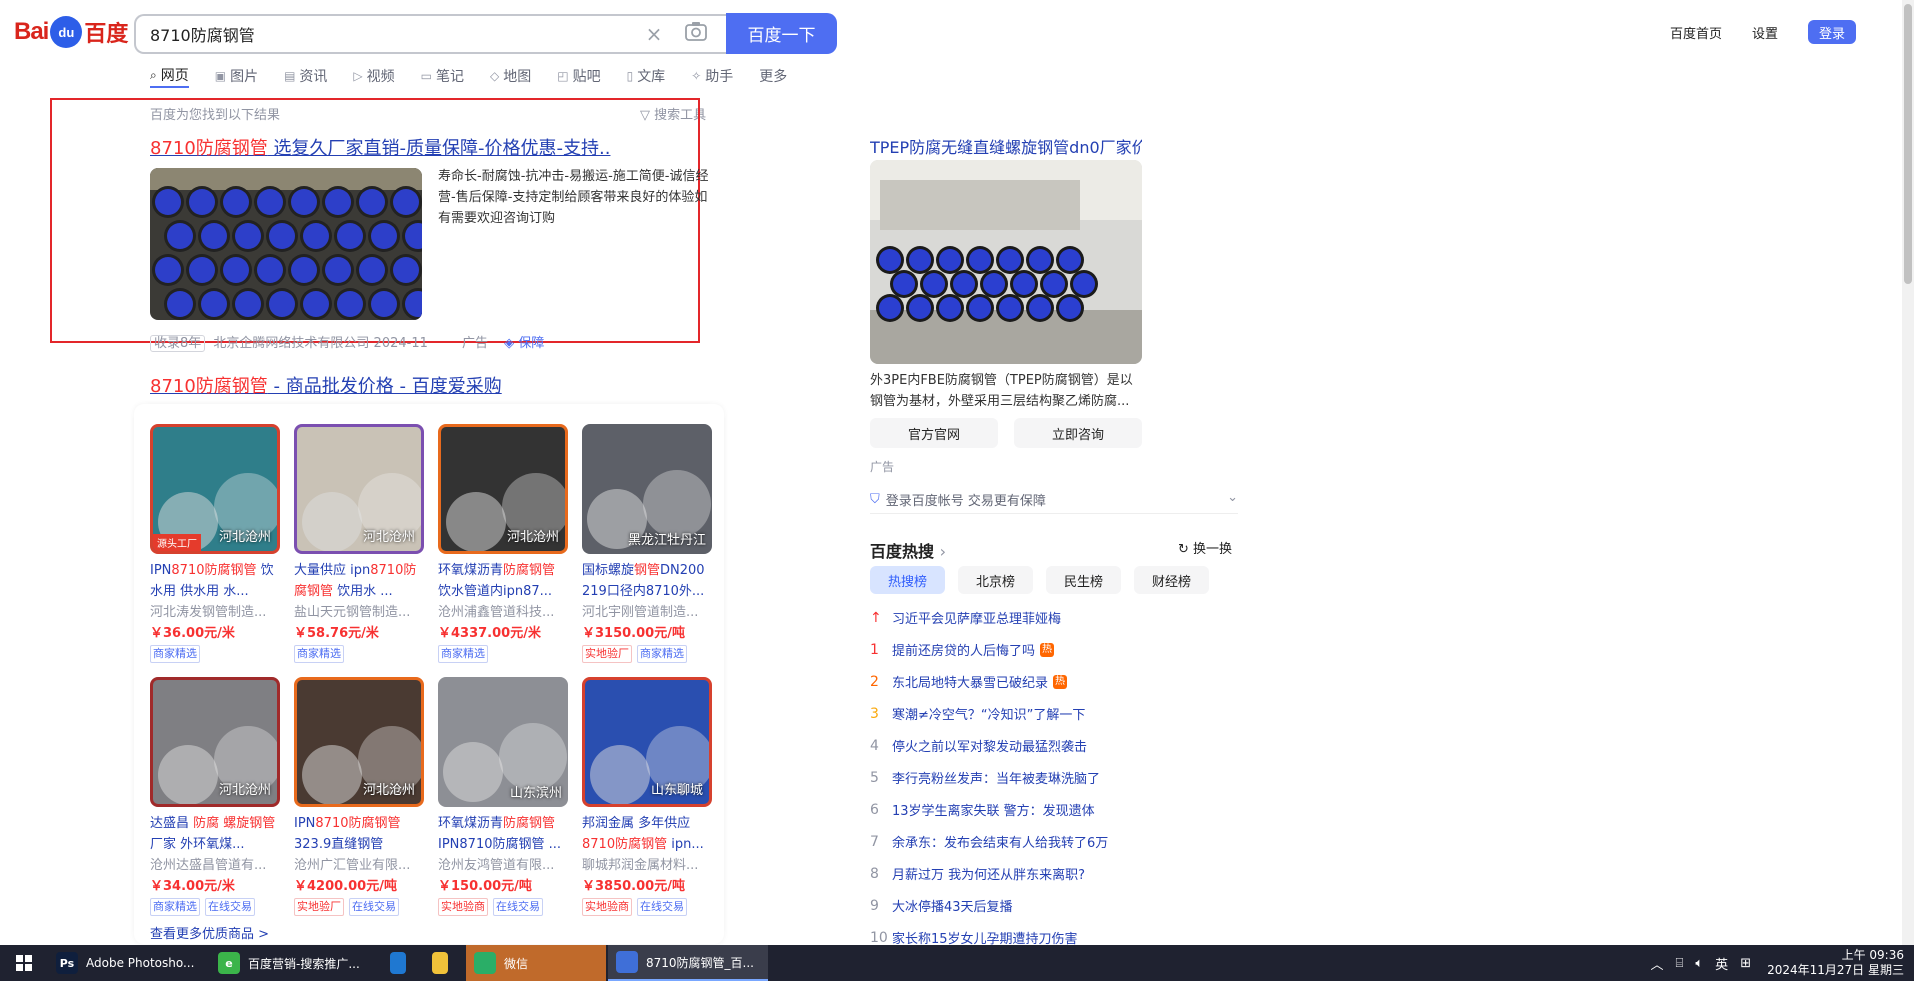  Describe the element at coordinates (1232, 497) in the screenshot. I see `chevron-down-icon: ⌄` at that location.